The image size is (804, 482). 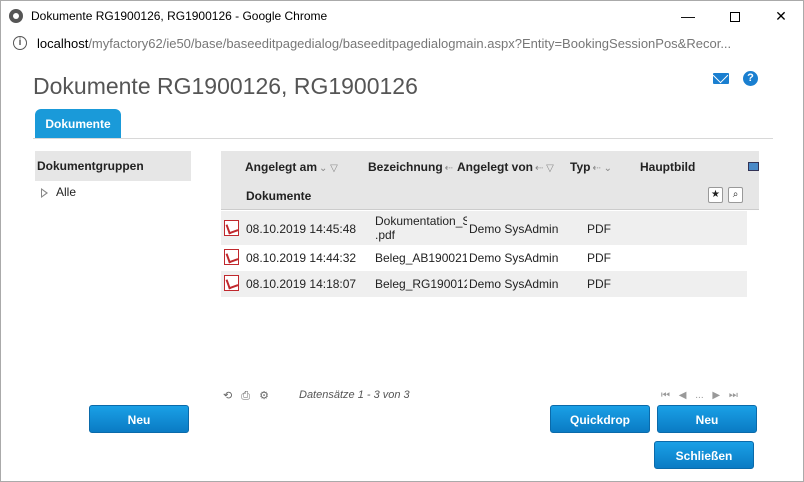 I want to click on cell-created: 08.10.2019 14:18:07, so click(x=301, y=284).